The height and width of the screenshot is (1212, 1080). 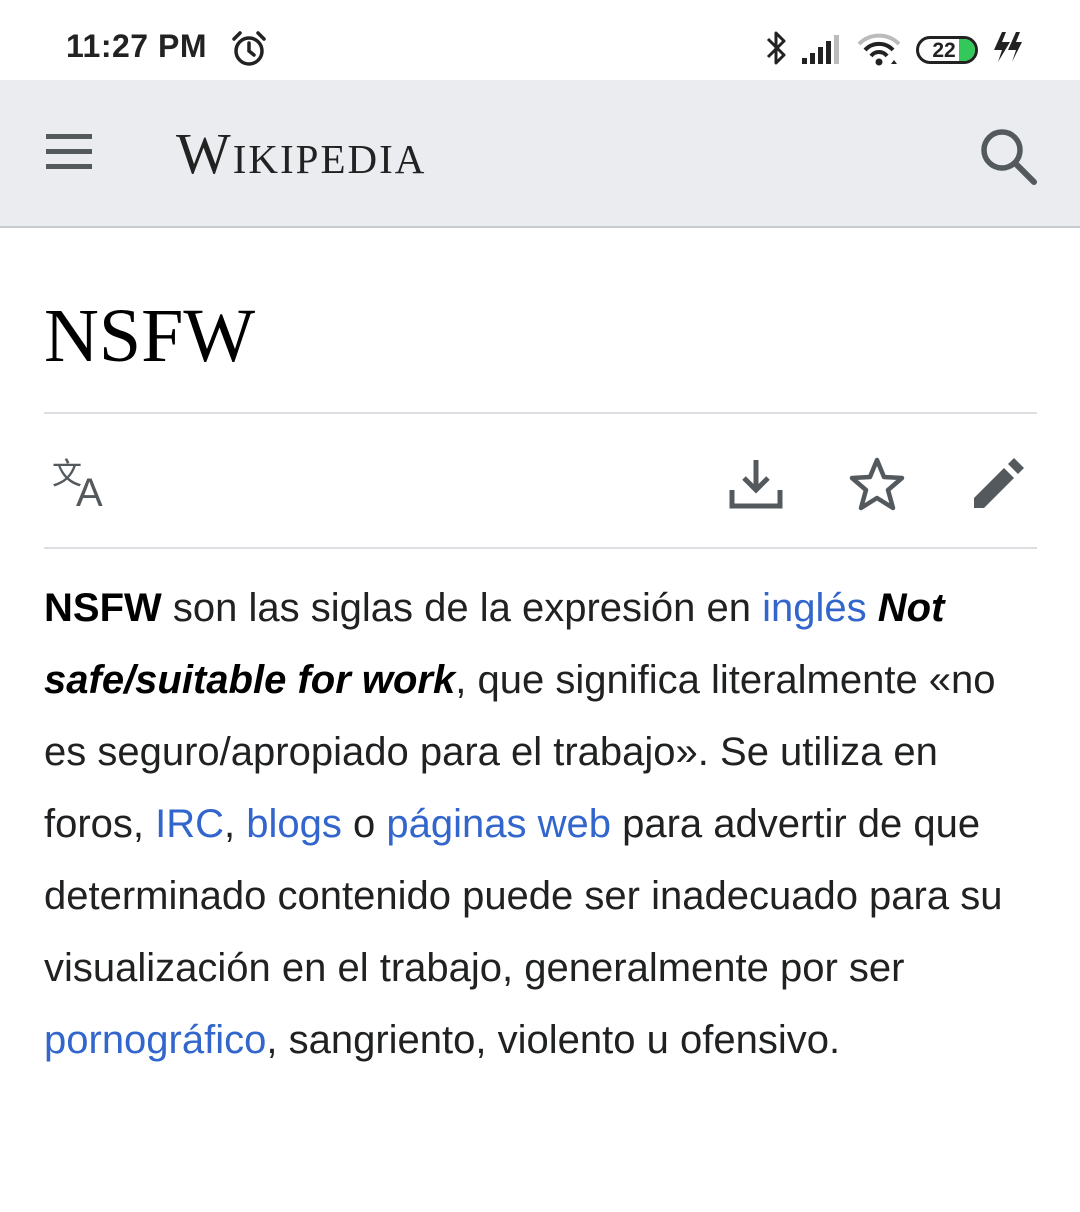 I want to click on battery-level: 22, so click(x=944, y=50).